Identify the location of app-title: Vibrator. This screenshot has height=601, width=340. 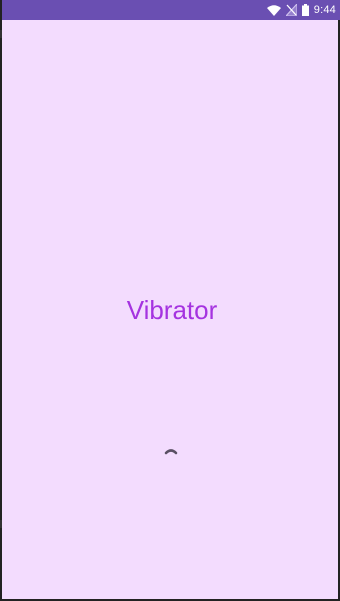
(172, 310).